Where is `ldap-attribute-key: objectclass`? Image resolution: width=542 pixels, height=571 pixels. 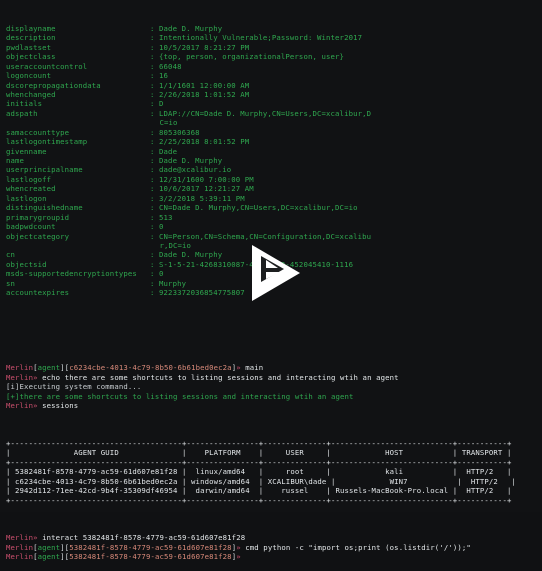 ldap-attribute-key: objectclass is located at coordinates (31, 57).